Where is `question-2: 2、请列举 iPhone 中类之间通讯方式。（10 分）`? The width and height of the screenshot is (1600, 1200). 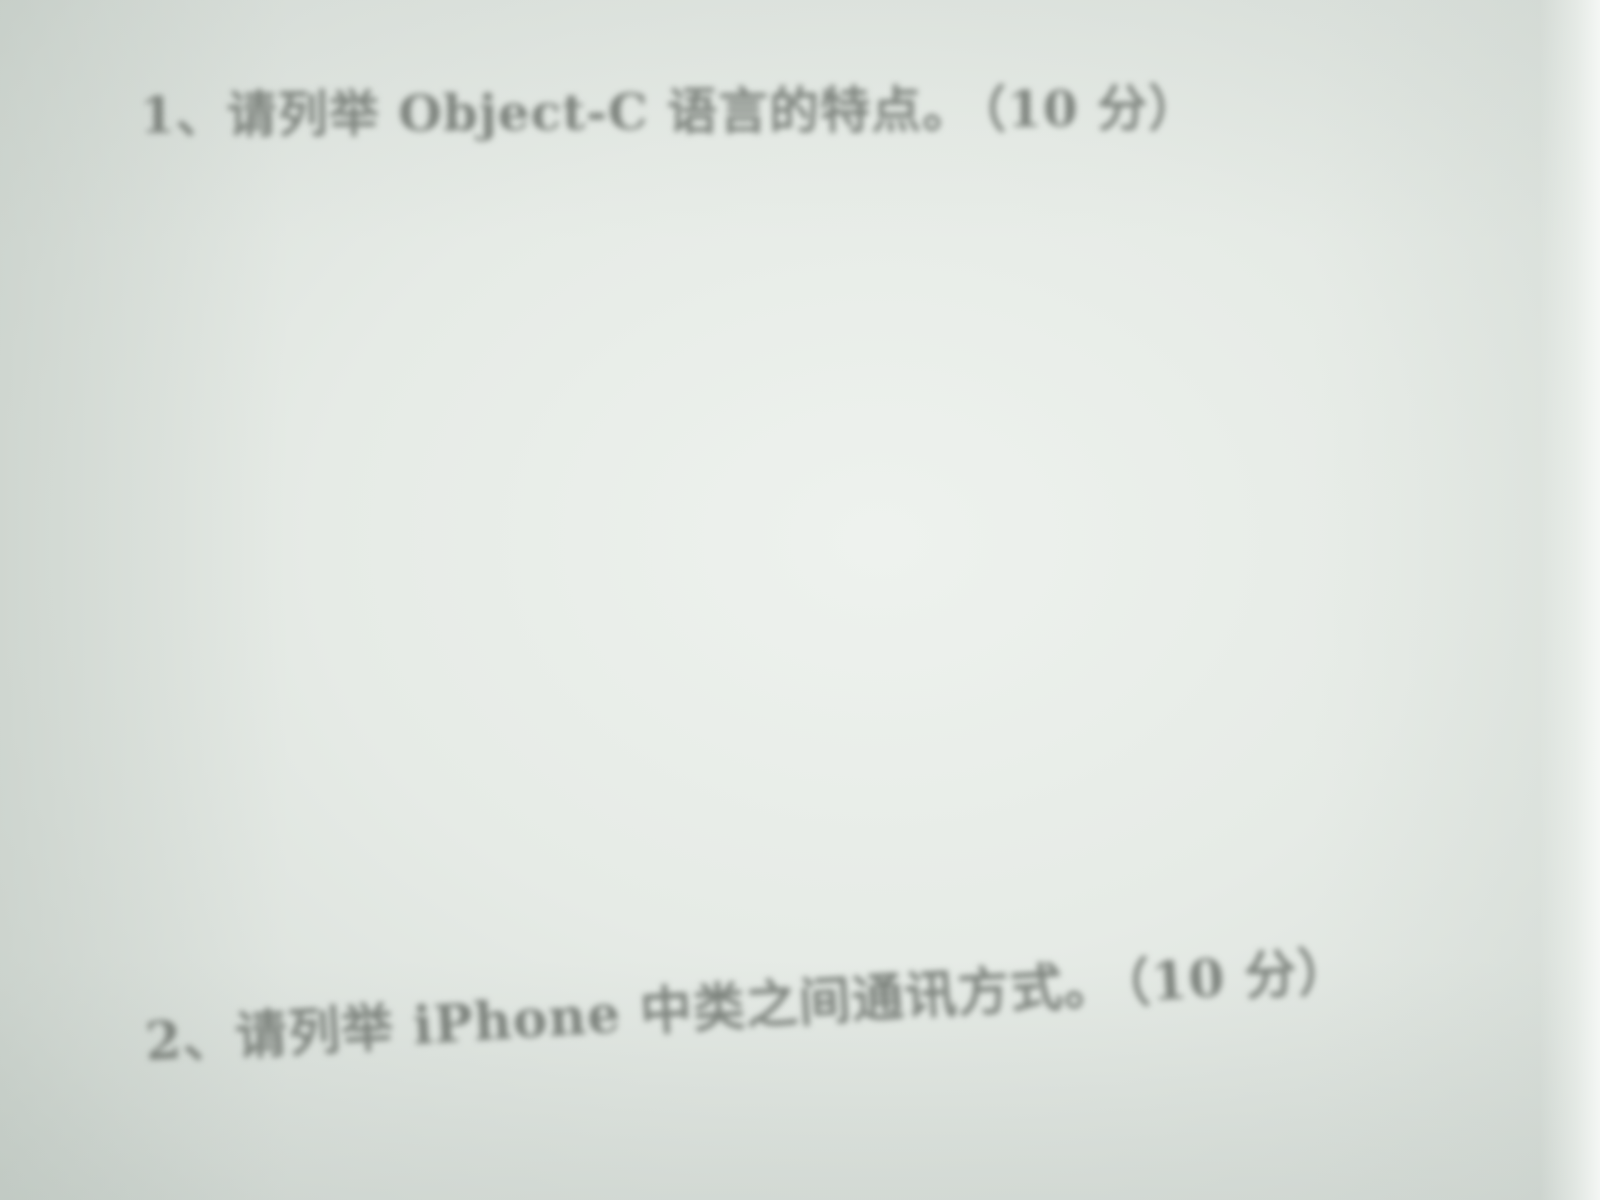 question-2: 2、请列举 iPhone 中类之间通讯方式。（10 分） is located at coordinates (747, 1001).